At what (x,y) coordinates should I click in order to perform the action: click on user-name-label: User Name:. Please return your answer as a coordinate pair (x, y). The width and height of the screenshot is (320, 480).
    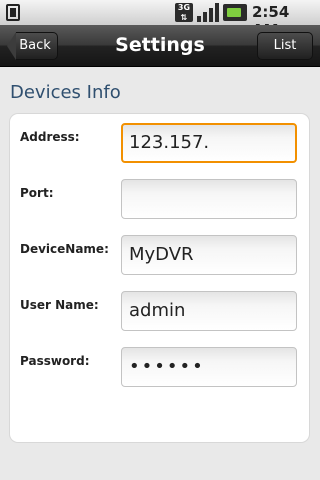
    Looking at the image, I should click on (59, 305).